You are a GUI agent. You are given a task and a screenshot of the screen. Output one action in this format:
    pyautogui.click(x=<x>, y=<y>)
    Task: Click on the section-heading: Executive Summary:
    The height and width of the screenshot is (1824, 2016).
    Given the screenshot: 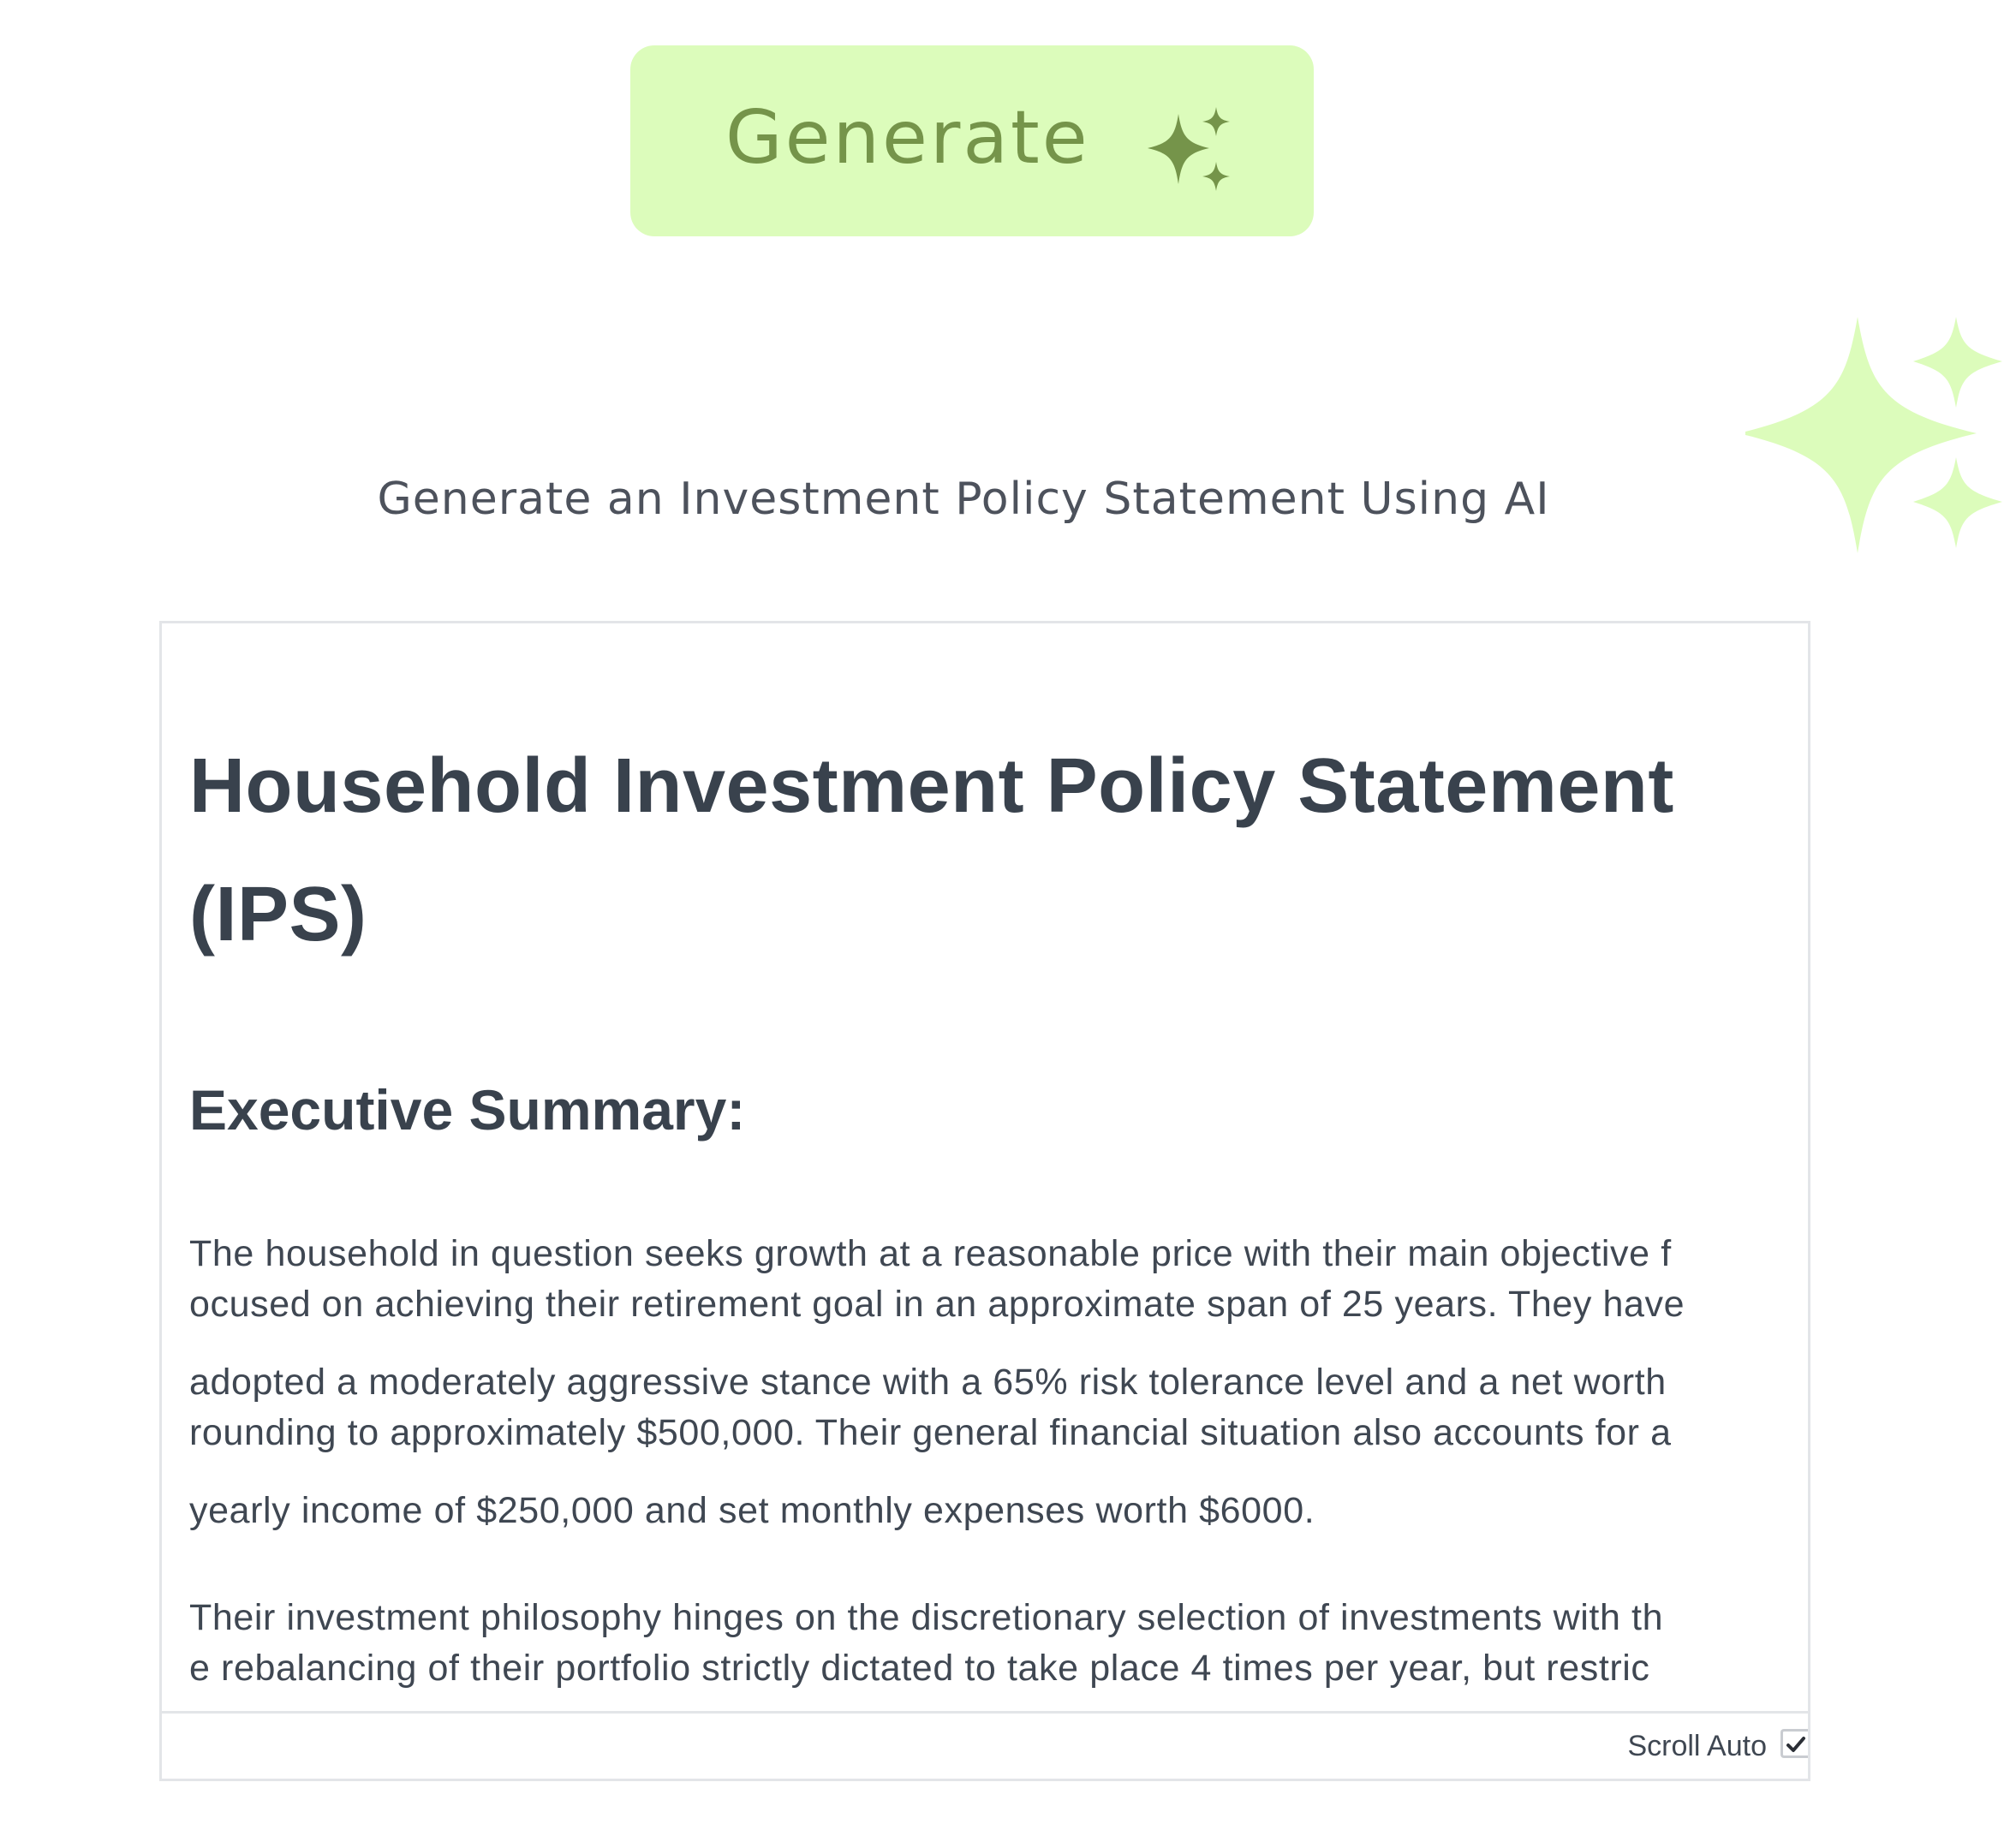 What is the action you would take?
    pyautogui.click(x=467, y=1109)
    